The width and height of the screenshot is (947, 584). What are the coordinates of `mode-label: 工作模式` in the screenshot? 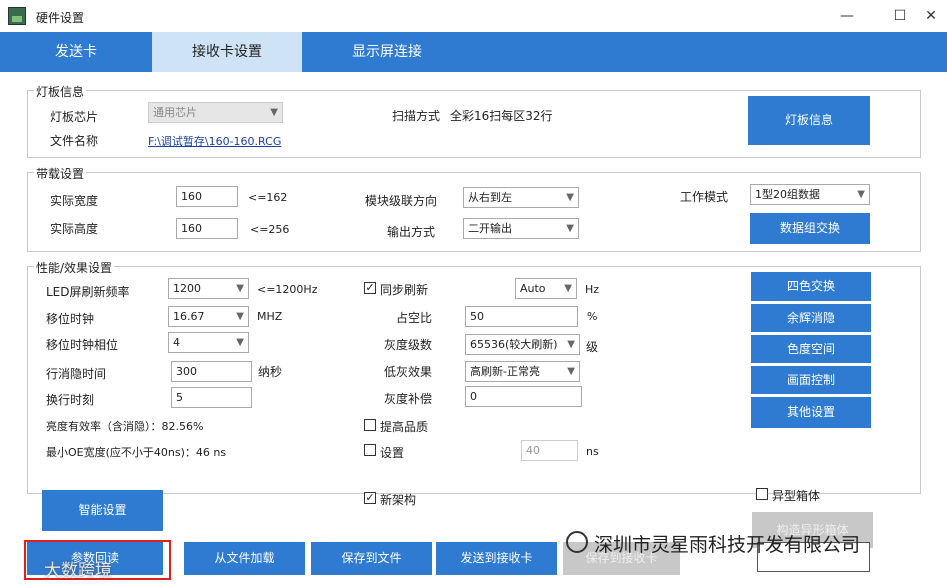 It's located at (704, 197).